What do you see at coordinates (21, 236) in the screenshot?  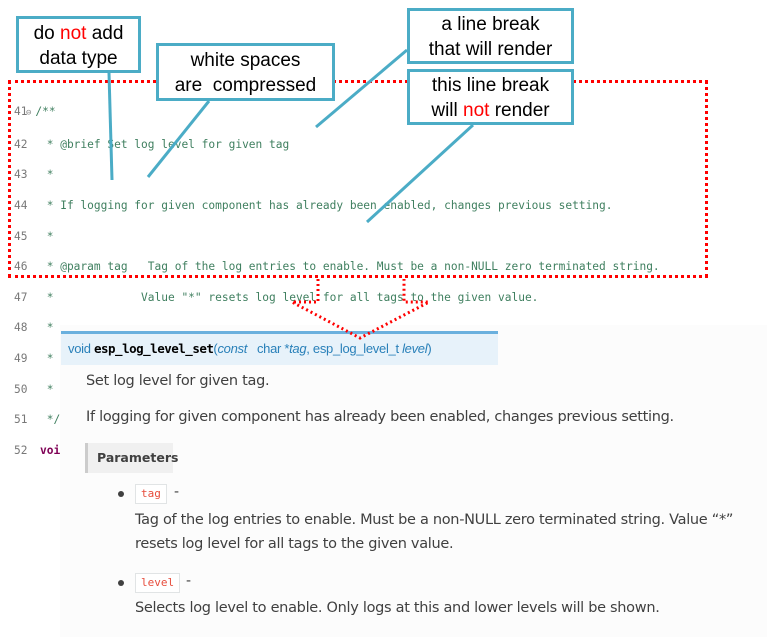 I see `line-number: 45` at bounding box center [21, 236].